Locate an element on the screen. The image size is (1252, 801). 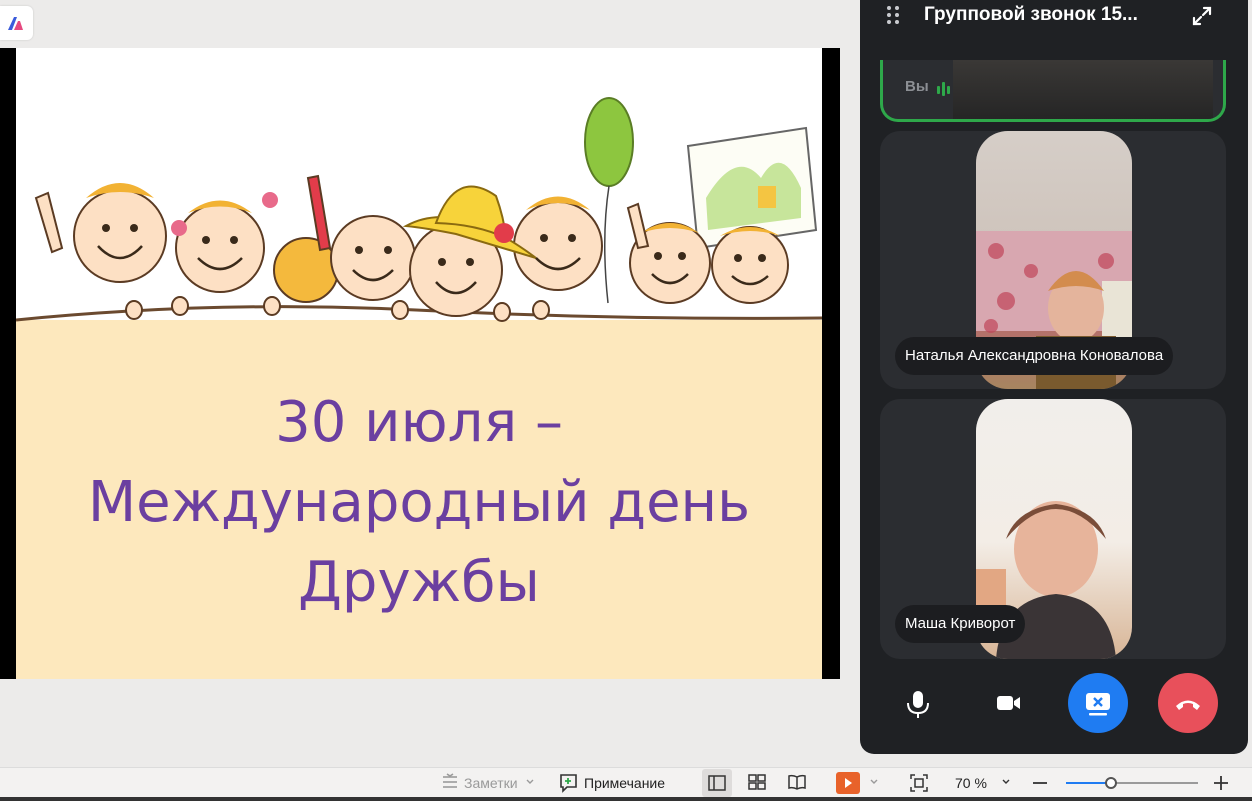
status-bar: Заметки Примечание 70 % is located at coordinates (626, 782).